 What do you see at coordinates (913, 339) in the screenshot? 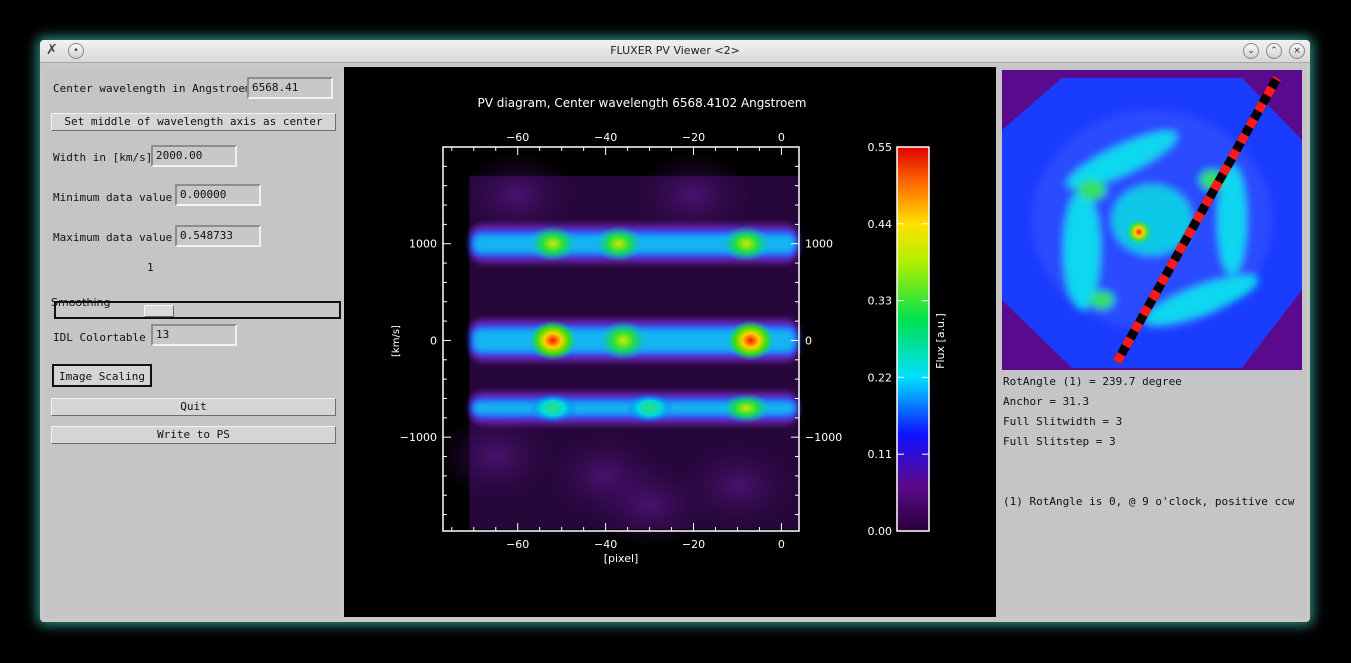
I see `colorbar` at bounding box center [913, 339].